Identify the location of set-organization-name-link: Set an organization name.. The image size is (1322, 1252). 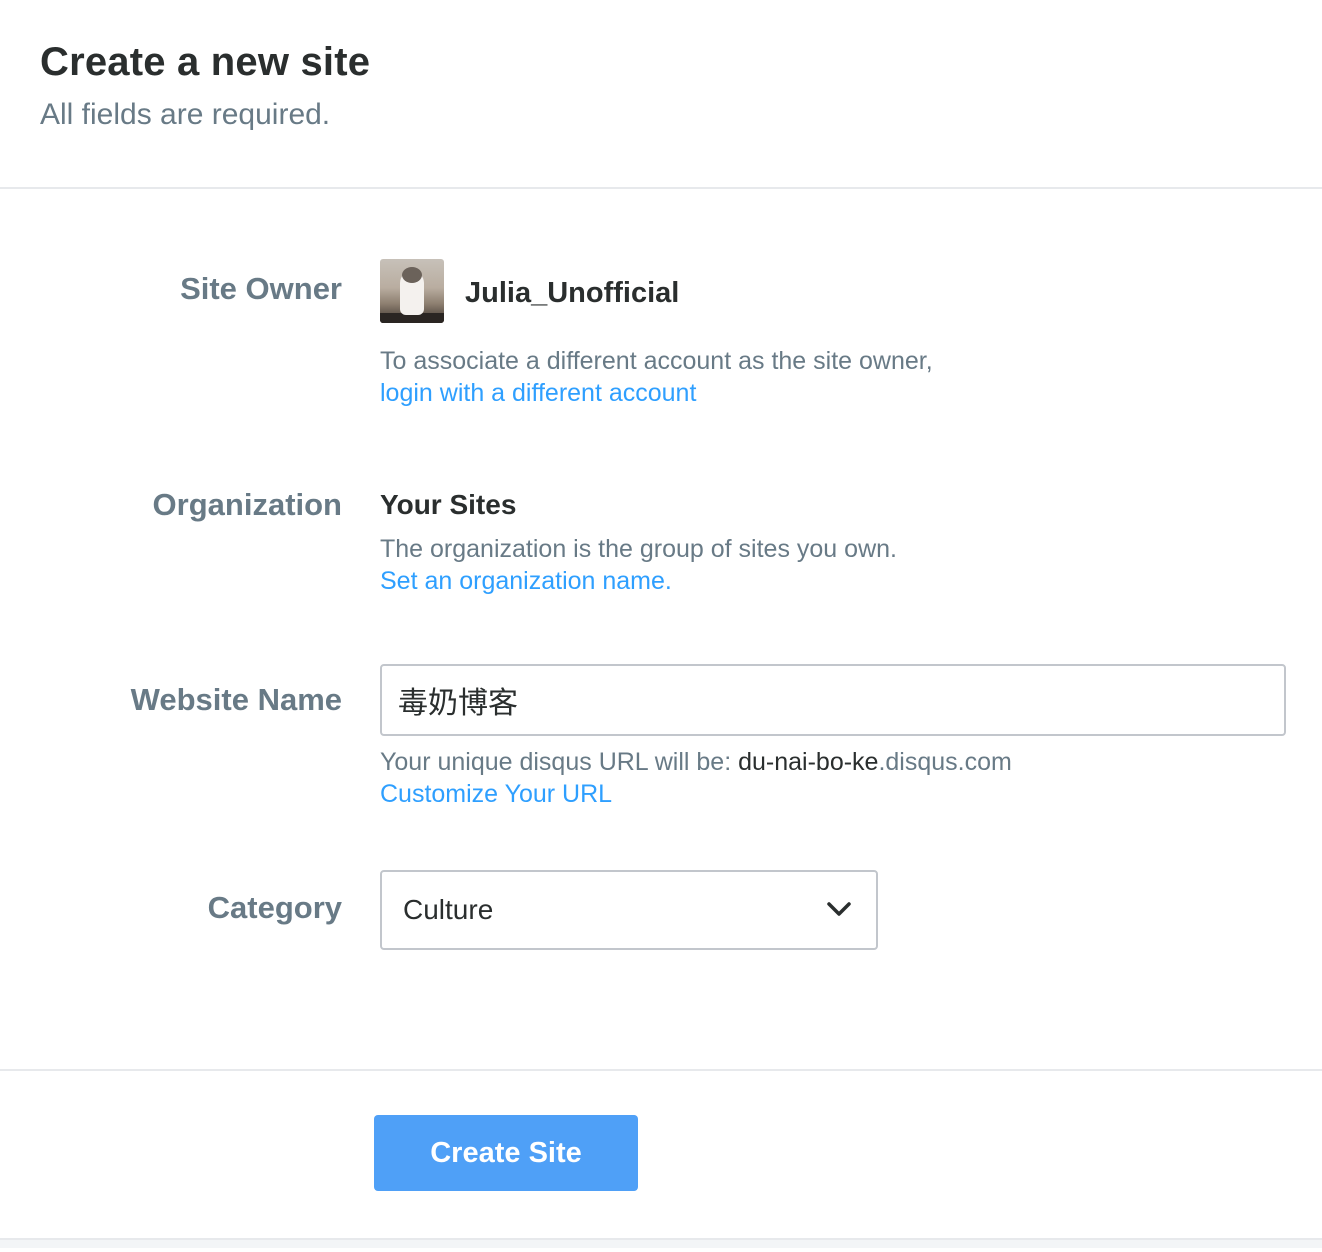
(526, 581).